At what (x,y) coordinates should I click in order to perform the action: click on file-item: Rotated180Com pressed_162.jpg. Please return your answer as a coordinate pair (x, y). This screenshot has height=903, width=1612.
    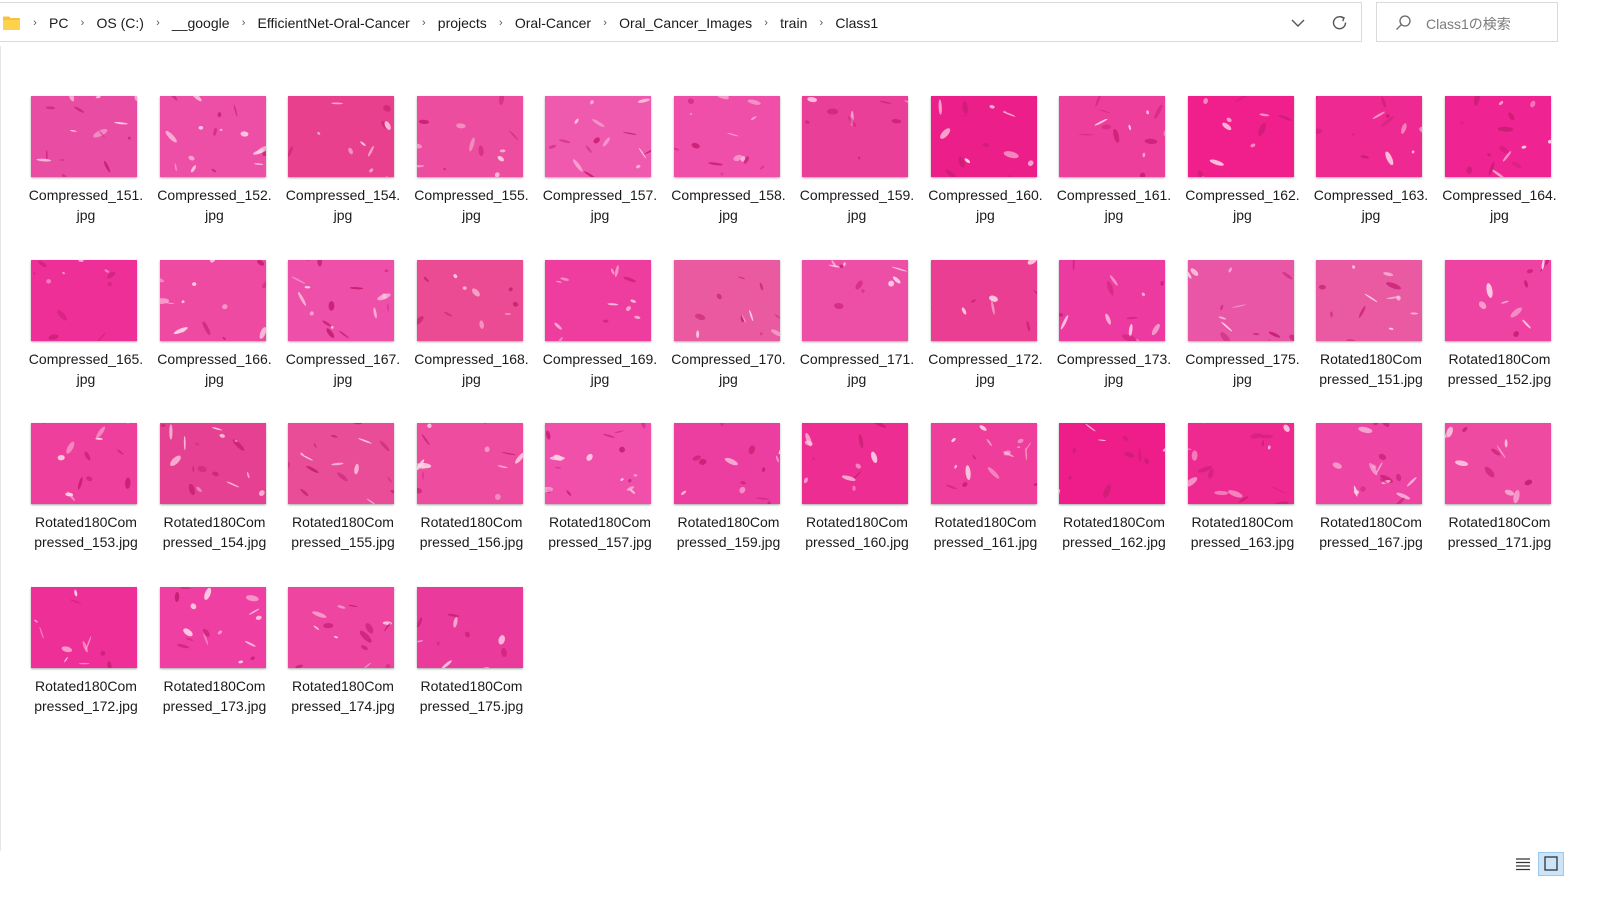
    Looking at the image, I should click on (1114, 495).